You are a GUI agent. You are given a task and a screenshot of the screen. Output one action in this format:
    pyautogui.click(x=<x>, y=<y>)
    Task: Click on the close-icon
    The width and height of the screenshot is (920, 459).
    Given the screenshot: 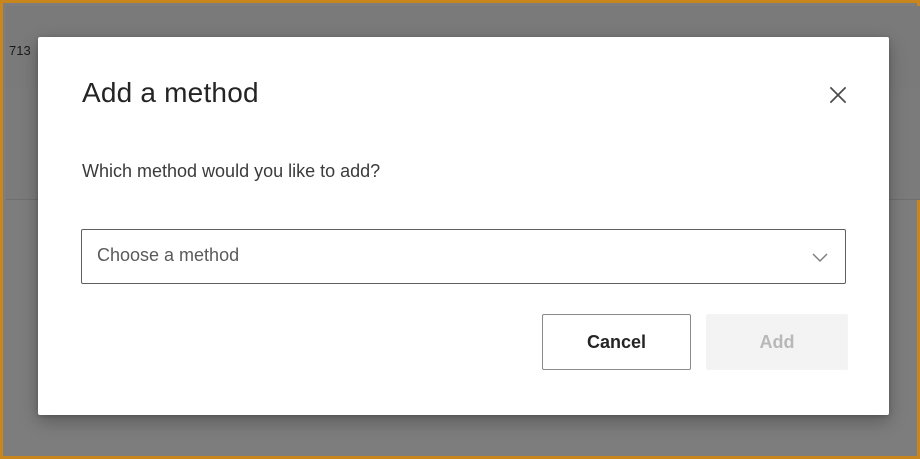 What is the action you would take?
    pyautogui.click(x=838, y=95)
    